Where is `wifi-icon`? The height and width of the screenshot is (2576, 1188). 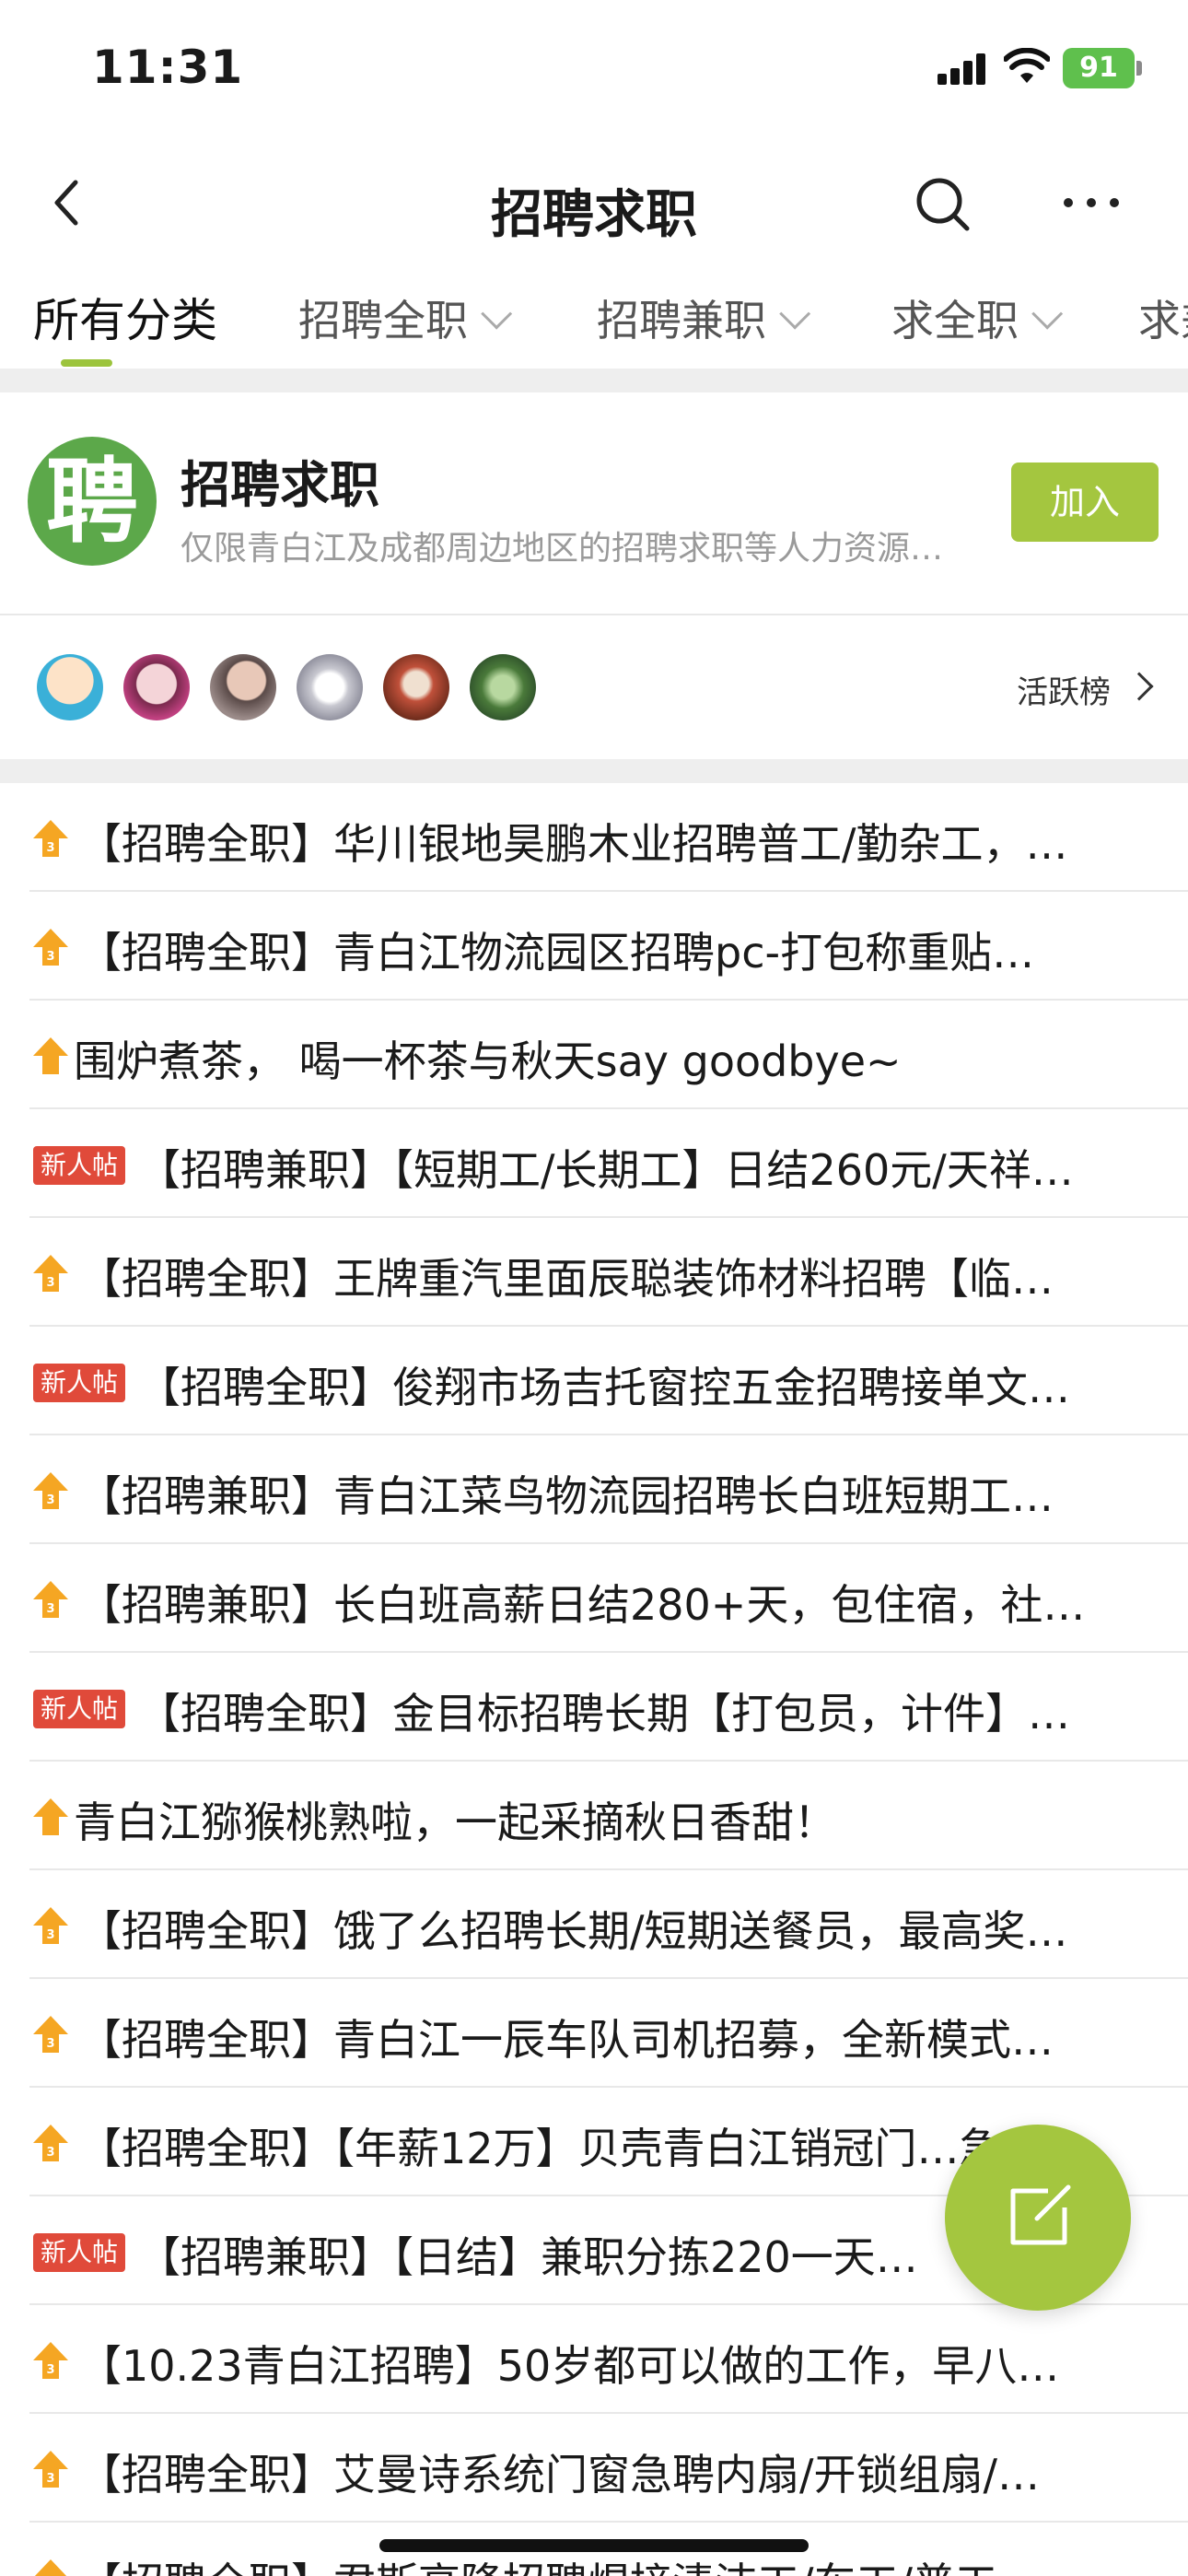
wifi-icon is located at coordinates (1027, 65).